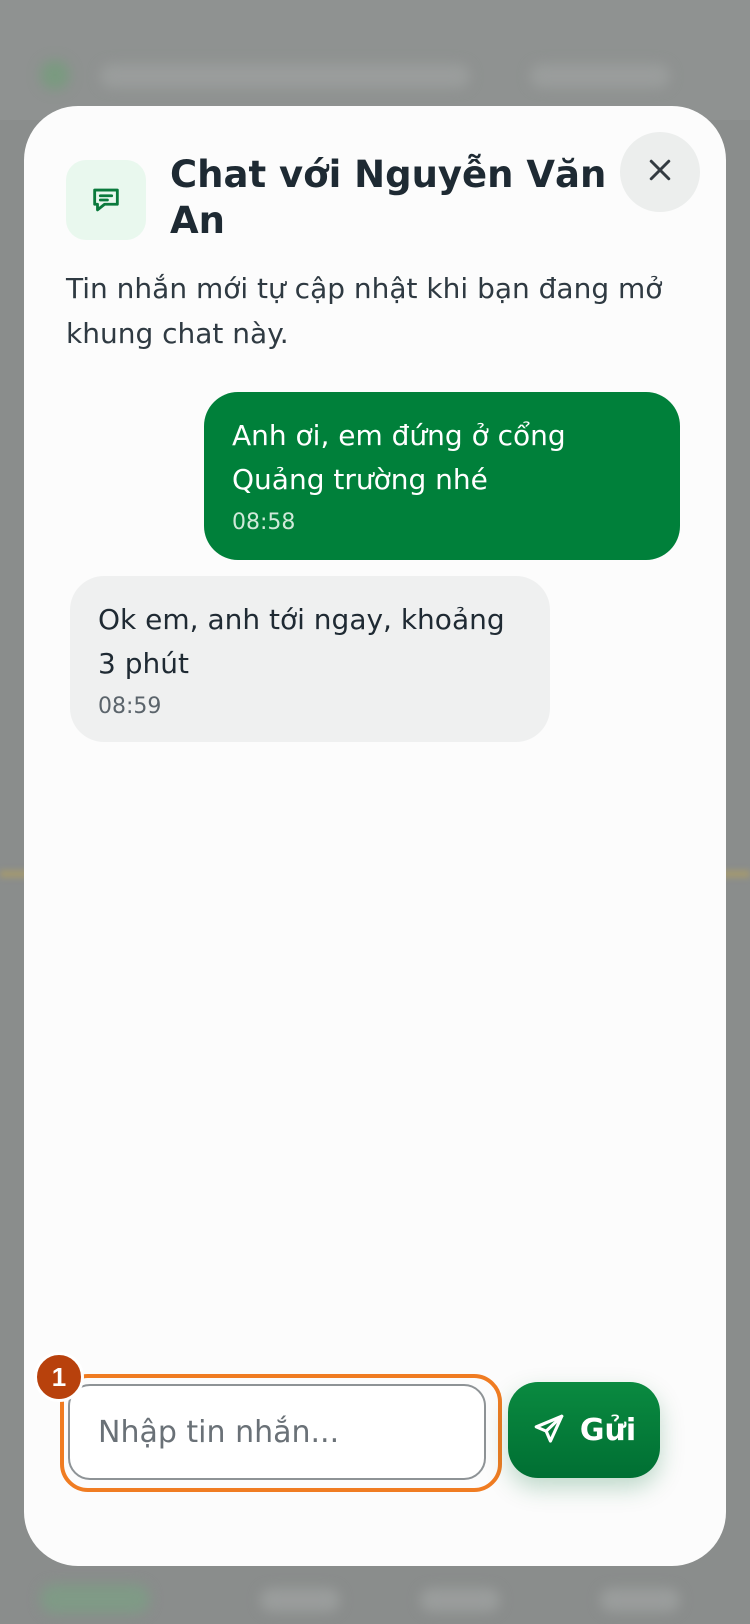 Image resolution: width=750 pixels, height=1624 pixels. Describe the element at coordinates (608, 1430) in the screenshot. I see `send-button-label: Gửi` at that location.